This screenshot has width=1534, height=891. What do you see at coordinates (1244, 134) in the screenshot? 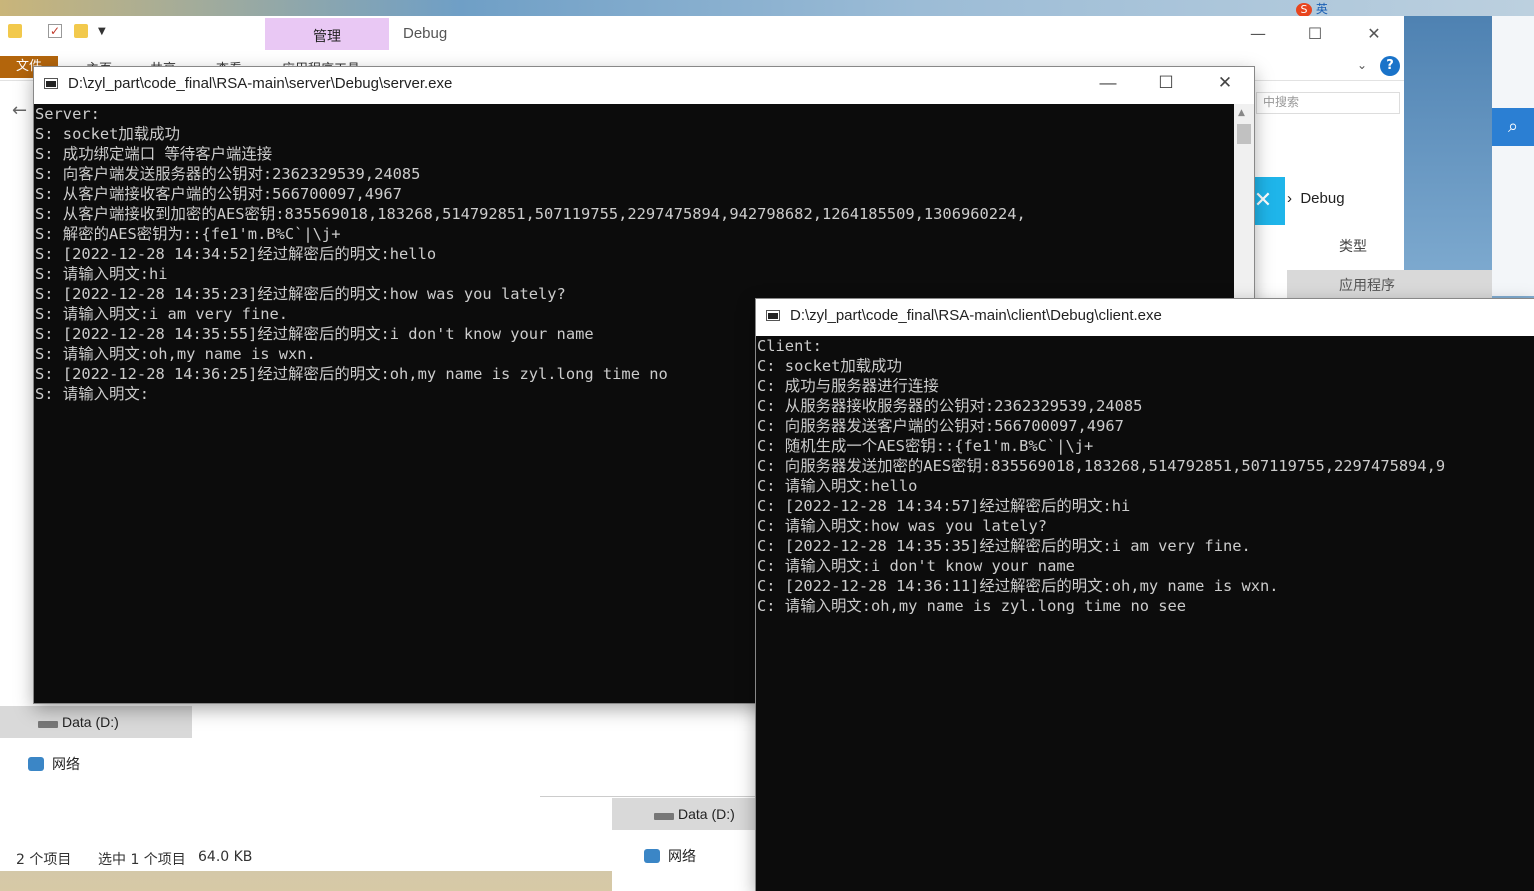
I see `scroll-thumb` at bounding box center [1244, 134].